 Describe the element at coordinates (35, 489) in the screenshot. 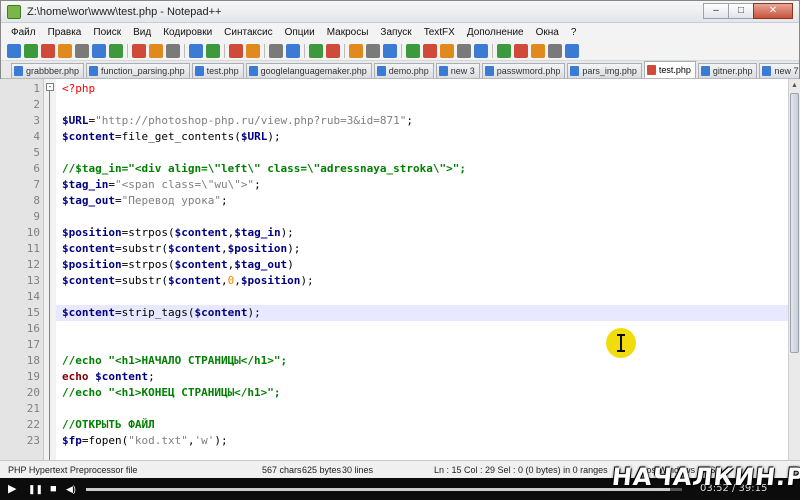

I see `pause-button: ❚❚` at that location.